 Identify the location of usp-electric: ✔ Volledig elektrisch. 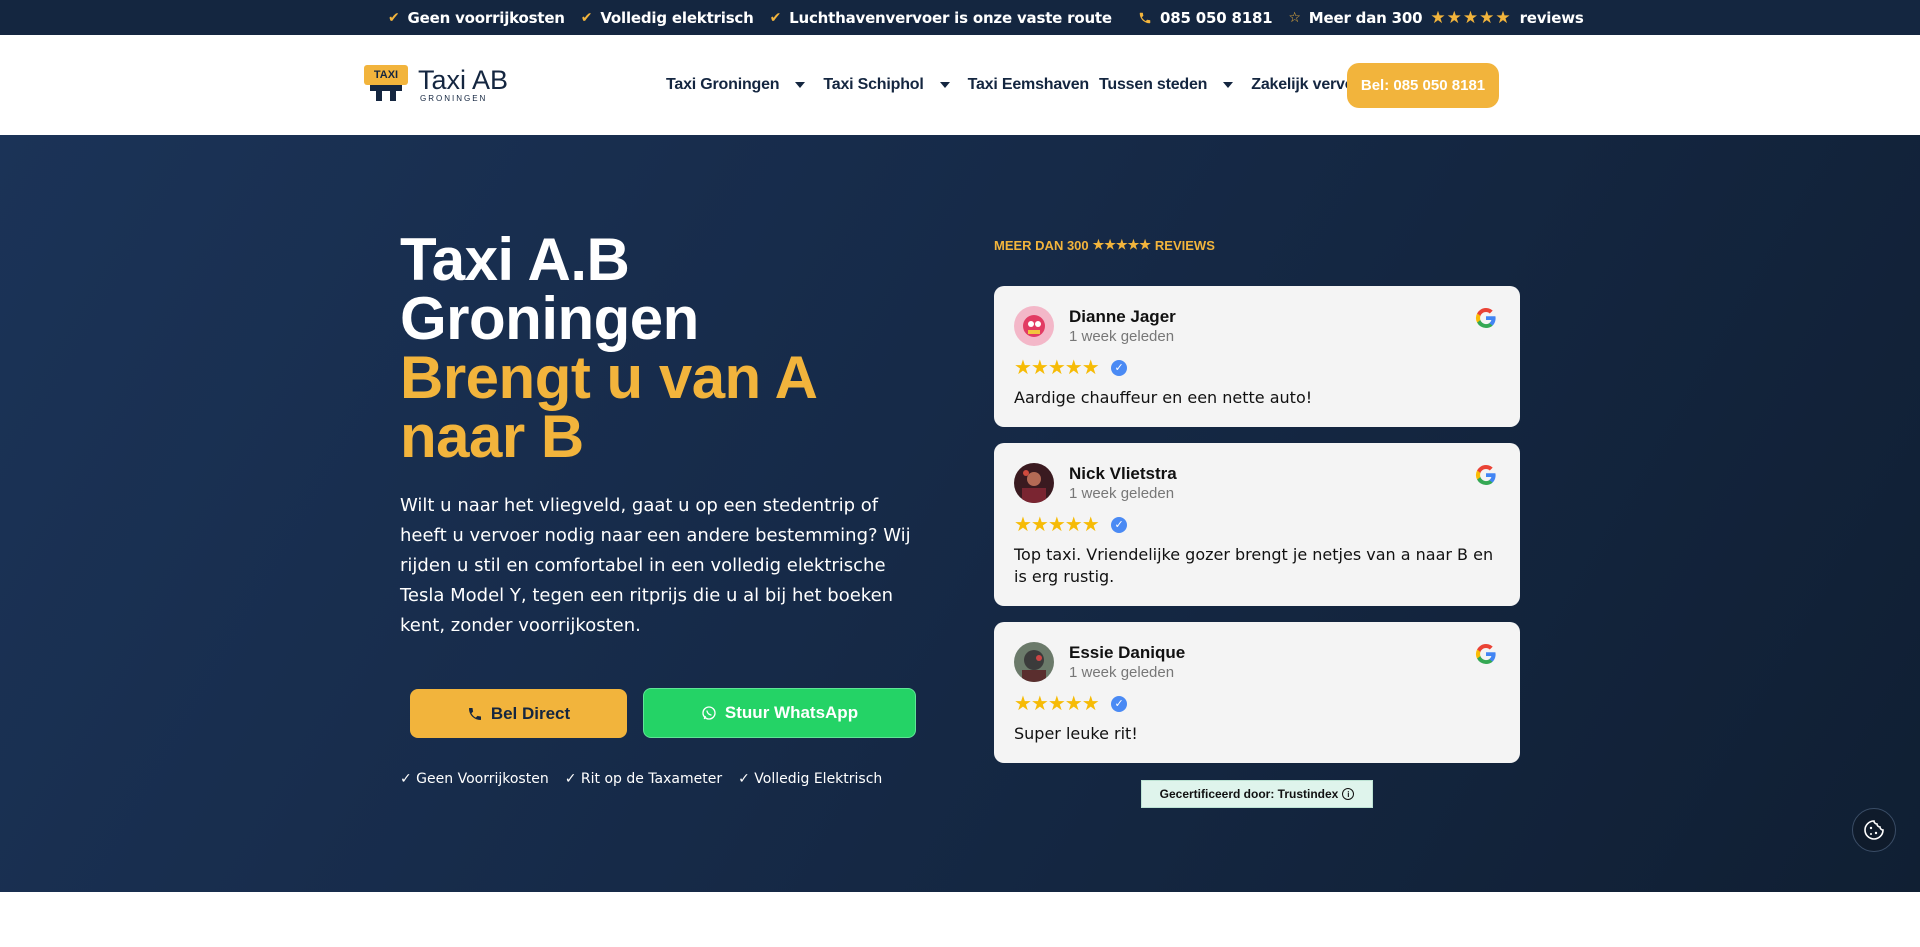
(667, 18).